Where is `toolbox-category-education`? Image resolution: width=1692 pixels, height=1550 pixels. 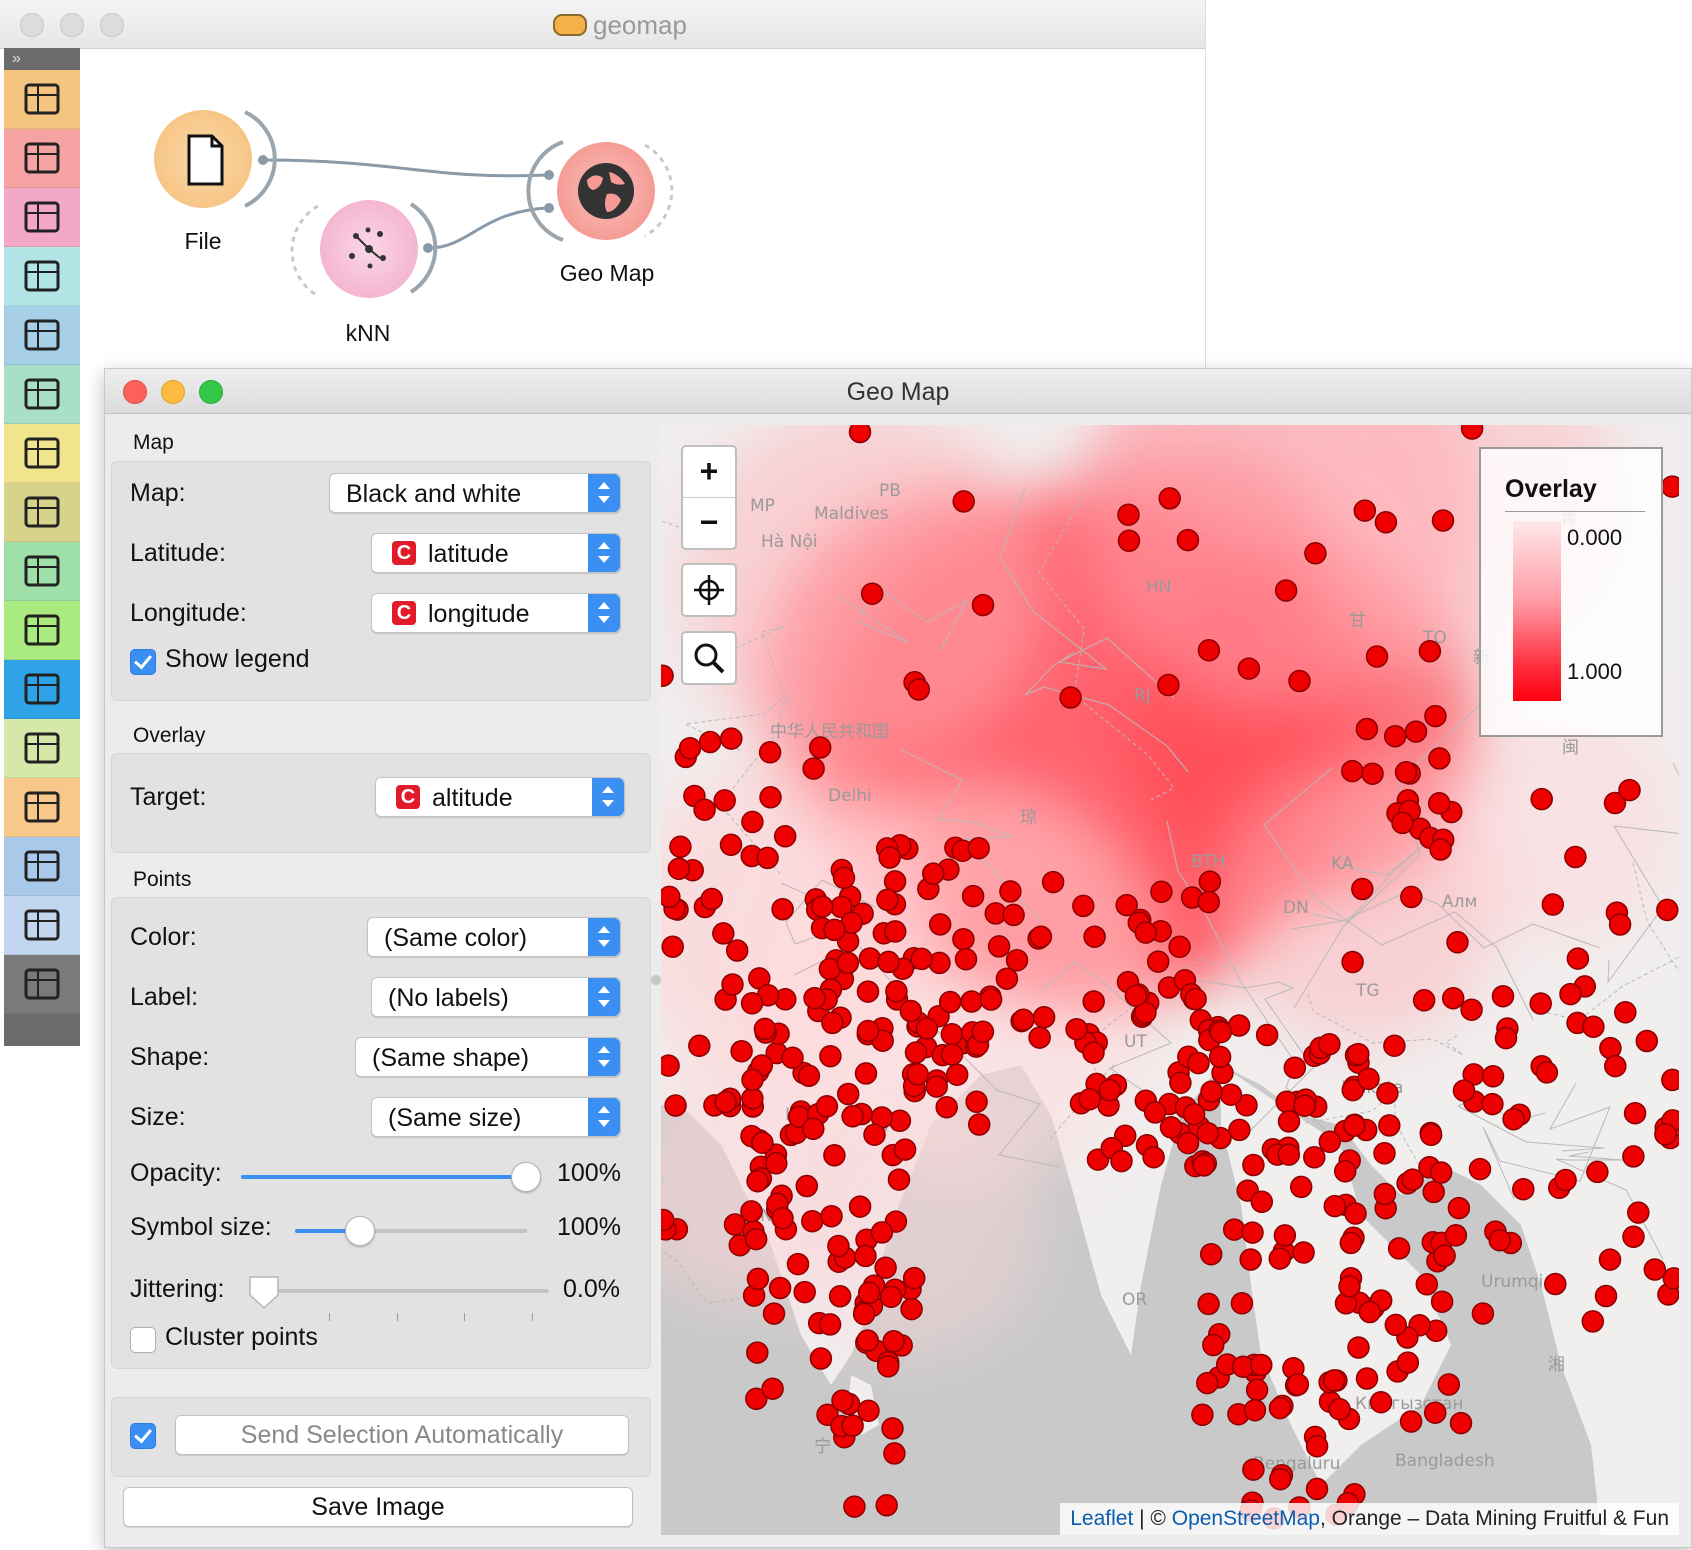 toolbox-category-education is located at coordinates (42, 808).